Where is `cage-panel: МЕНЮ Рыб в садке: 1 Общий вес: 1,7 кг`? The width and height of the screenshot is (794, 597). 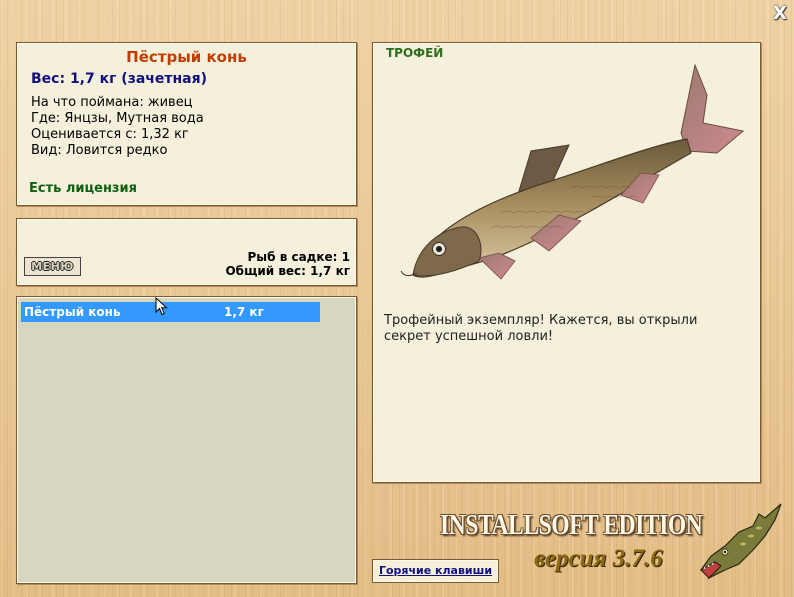
cage-panel: МЕНЮ Рыб в садке: 1 Общий вес: 1,7 кг is located at coordinates (186, 252).